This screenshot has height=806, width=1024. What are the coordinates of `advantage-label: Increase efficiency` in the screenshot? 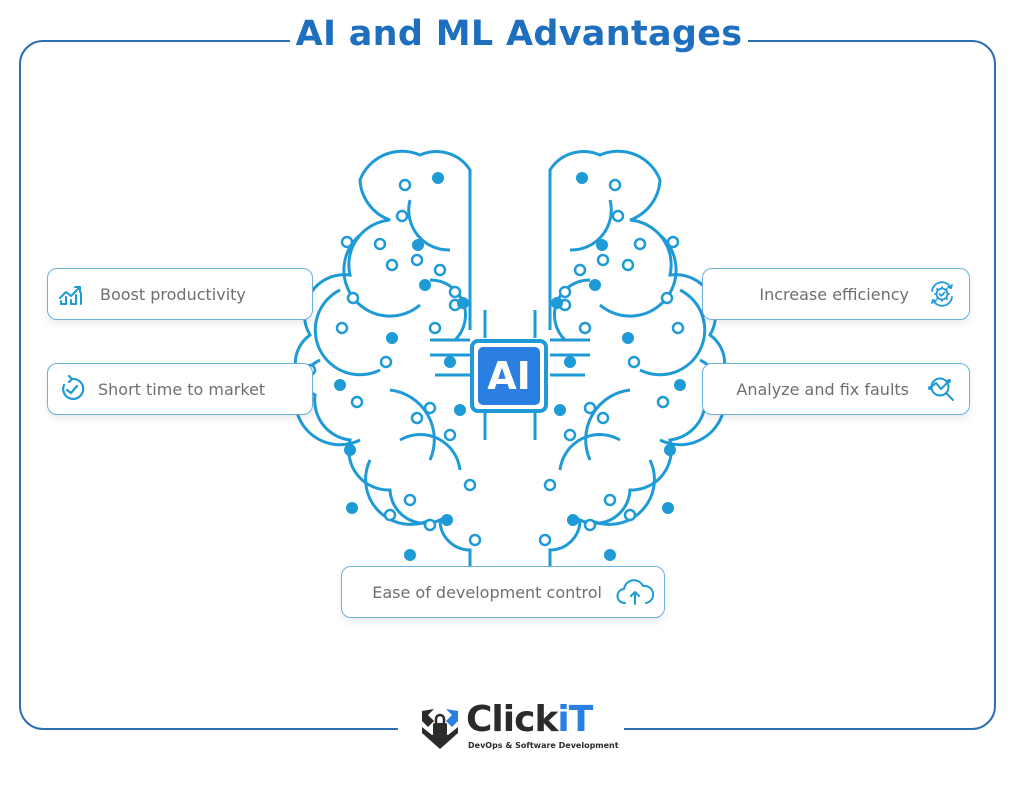 It's located at (834, 294).